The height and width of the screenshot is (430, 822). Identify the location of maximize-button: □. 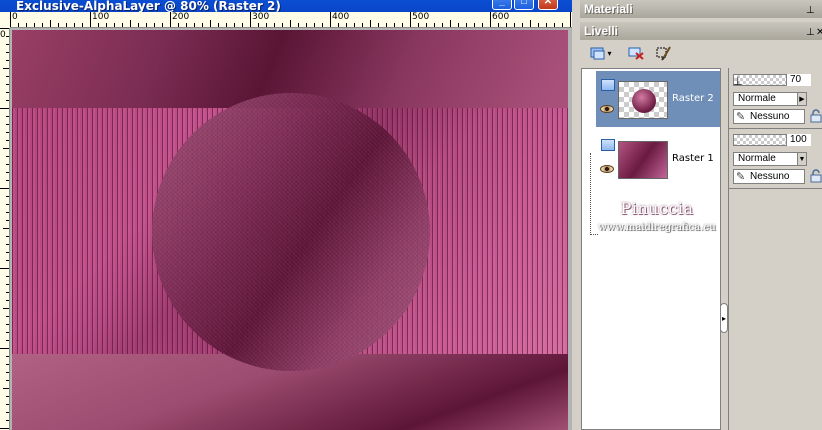
(524, 5).